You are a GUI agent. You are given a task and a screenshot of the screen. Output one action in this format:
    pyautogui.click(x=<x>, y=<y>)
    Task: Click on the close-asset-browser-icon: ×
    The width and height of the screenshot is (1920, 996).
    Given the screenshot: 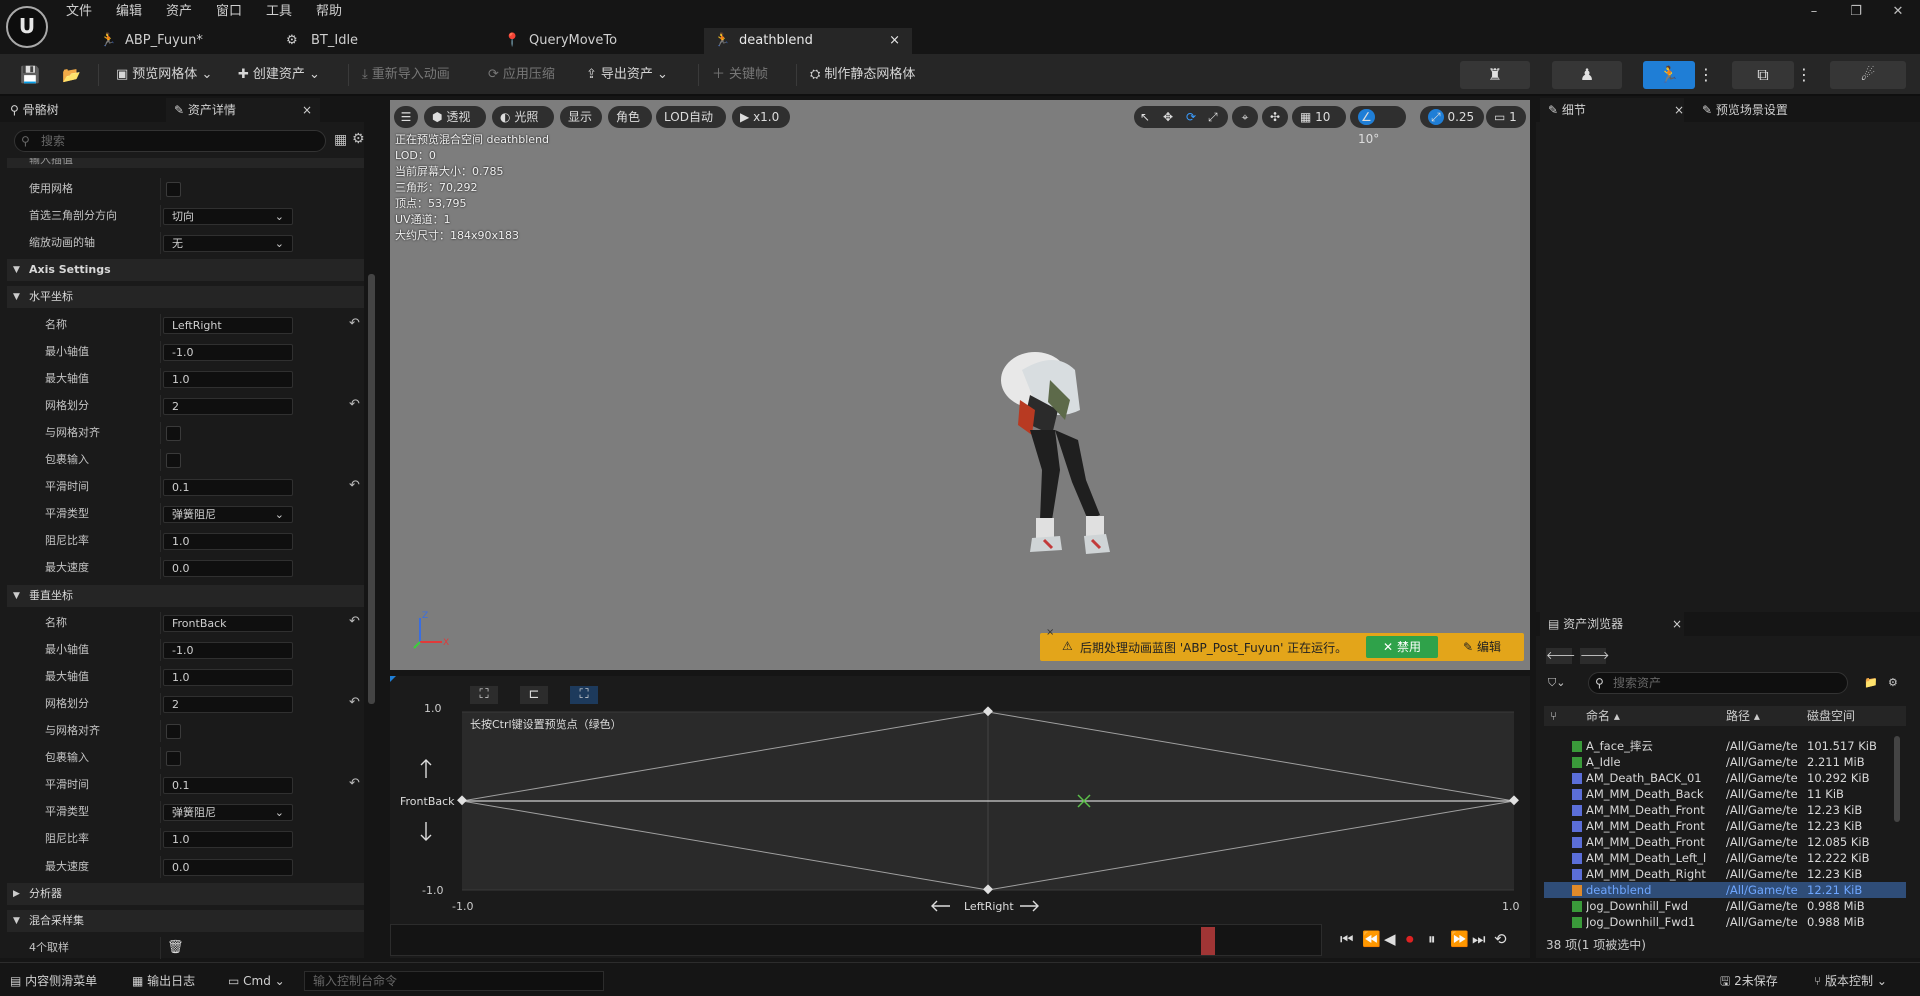 What is the action you would take?
    pyautogui.click(x=1677, y=624)
    